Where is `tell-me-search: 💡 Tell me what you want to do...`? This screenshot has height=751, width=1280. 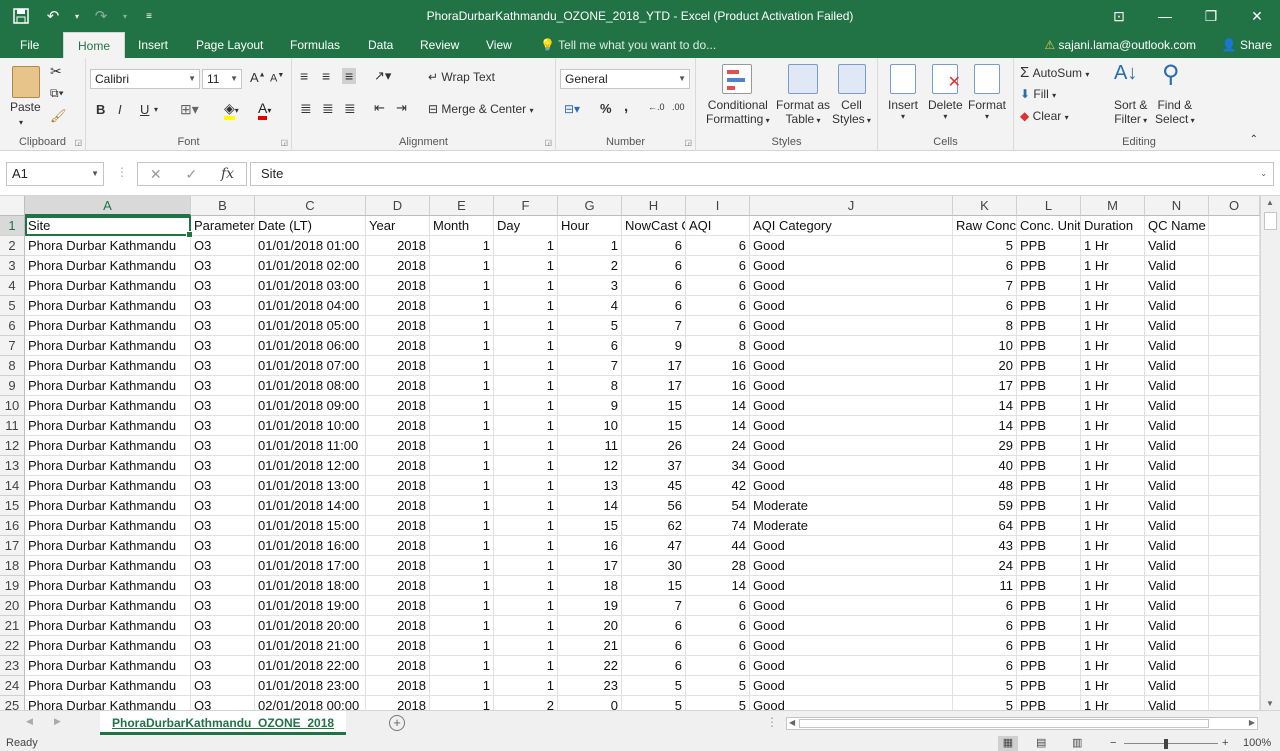 tell-me-search: 💡 Tell me what you want to do... is located at coordinates (628, 45).